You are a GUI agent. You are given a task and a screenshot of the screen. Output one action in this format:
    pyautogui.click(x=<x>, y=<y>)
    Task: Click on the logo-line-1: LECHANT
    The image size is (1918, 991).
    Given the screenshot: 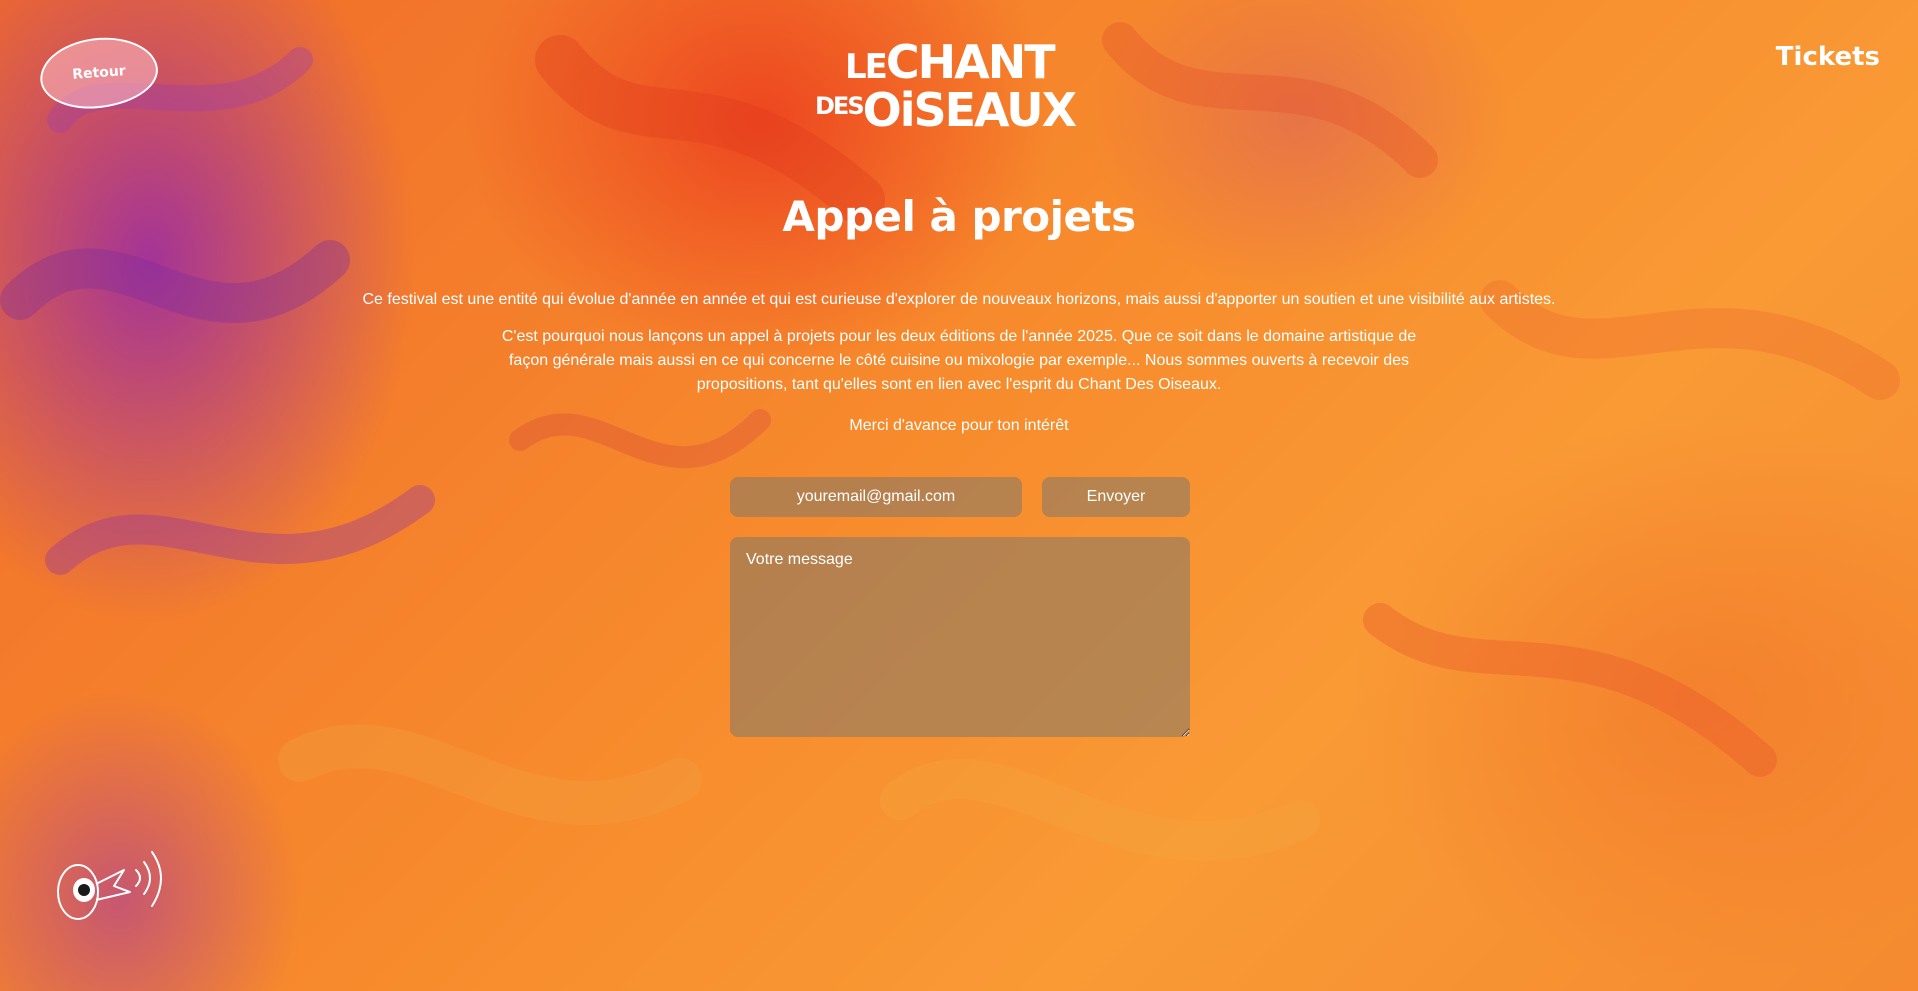 What is the action you would take?
    pyautogui.click(x=950, y=62)
    